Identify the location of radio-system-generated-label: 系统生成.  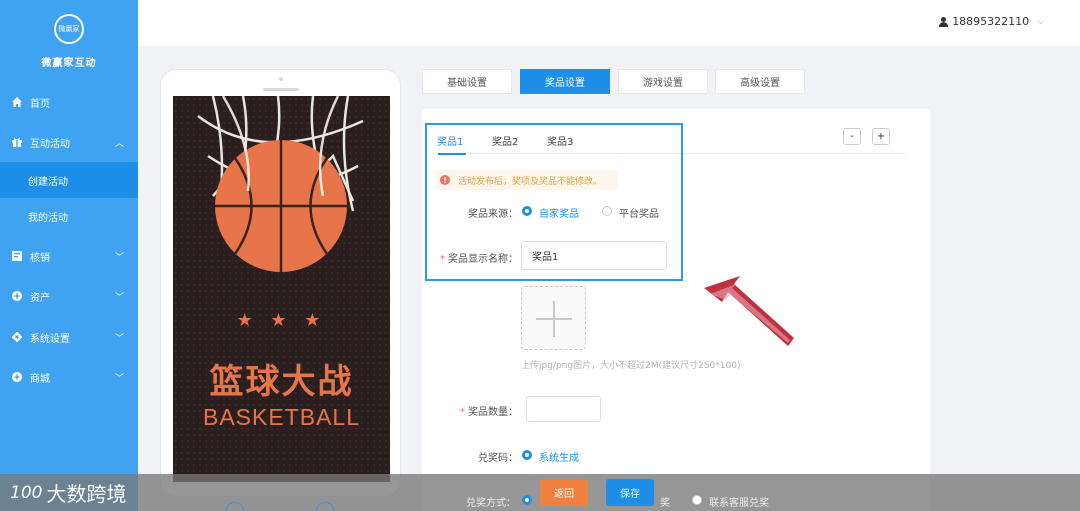
(559, 456).